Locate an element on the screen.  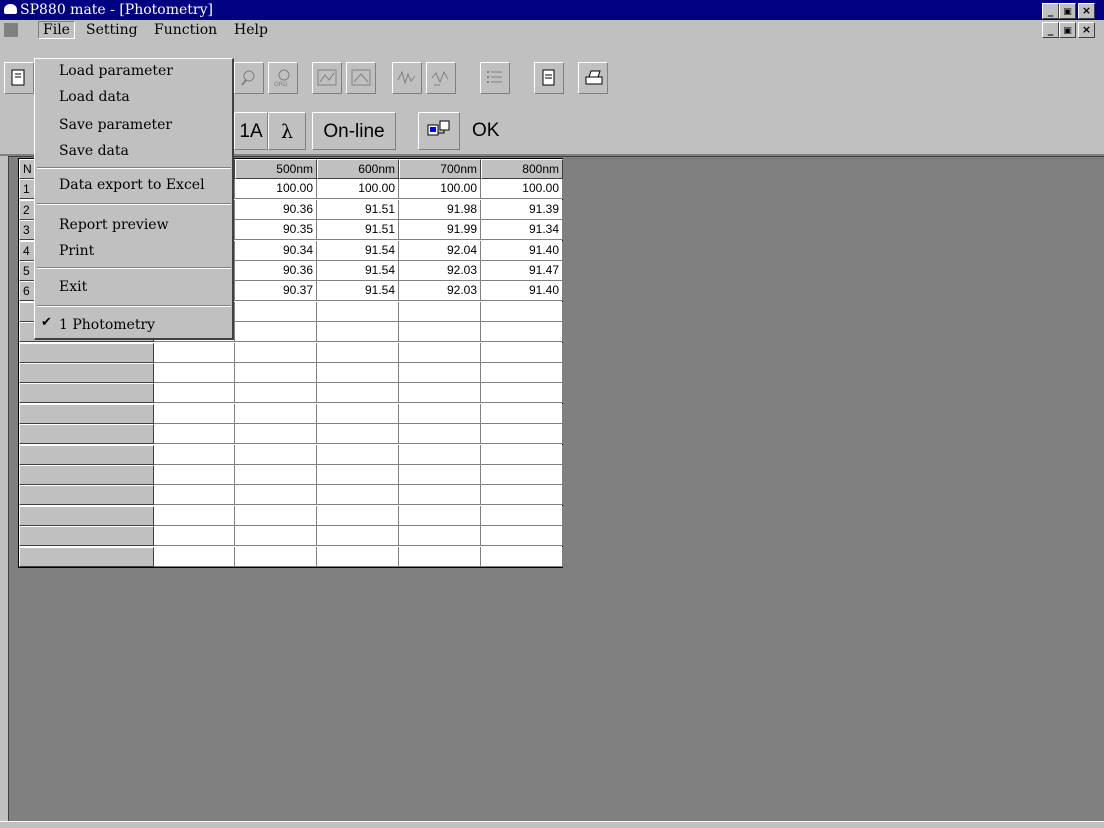
grid-cell: 90.37 is located at coordinates (276, 291).